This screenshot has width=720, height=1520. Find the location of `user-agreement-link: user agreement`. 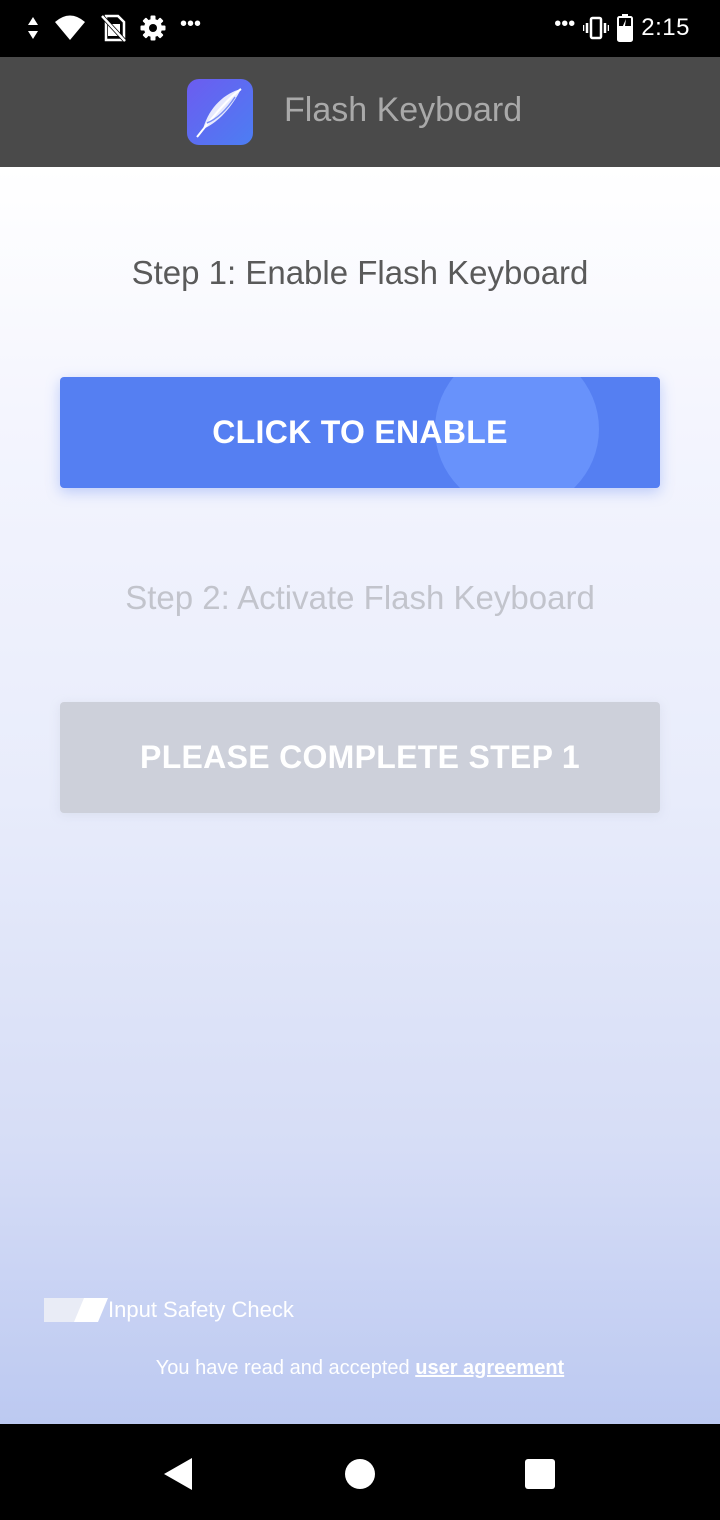

user-agreement-link: user agreement is located at coordinates (489, 1368).